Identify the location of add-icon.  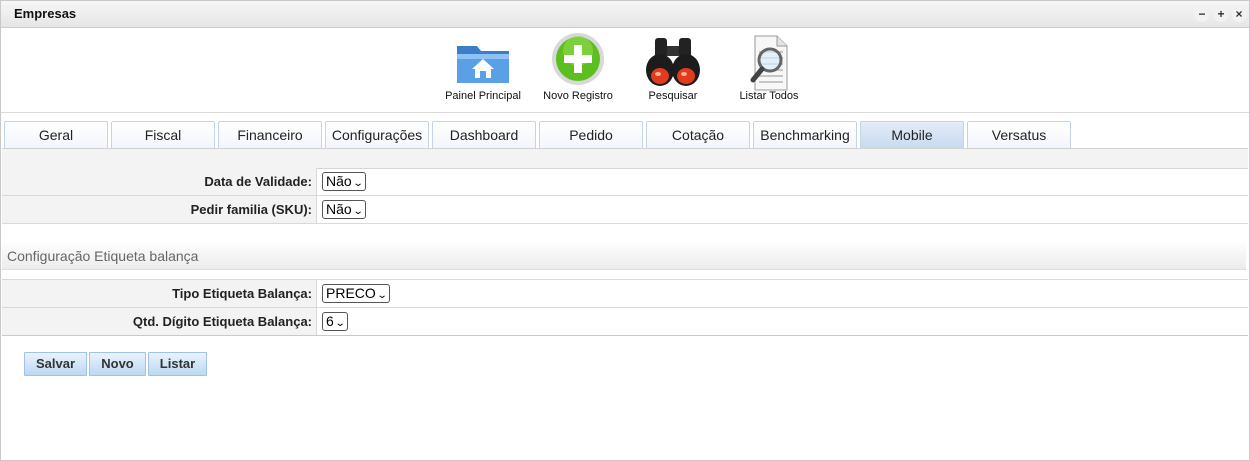
(578, 62).